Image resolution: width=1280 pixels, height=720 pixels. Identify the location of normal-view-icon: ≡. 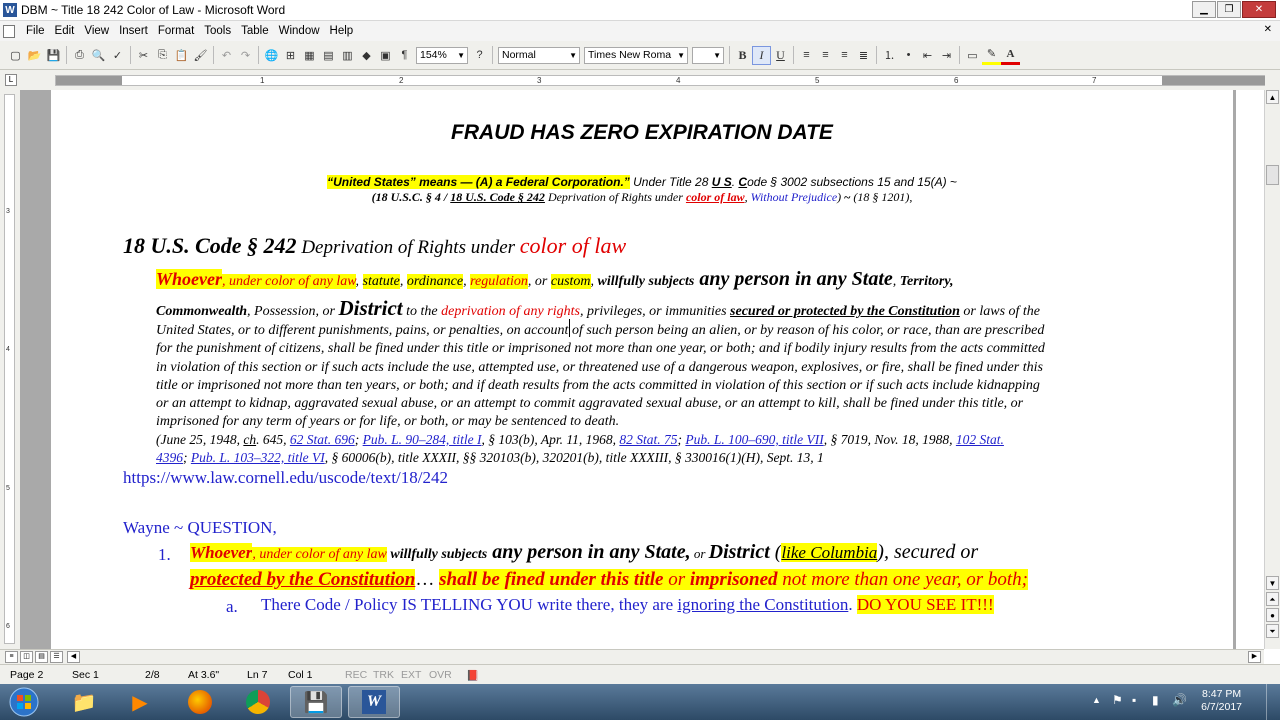
(11, 657).